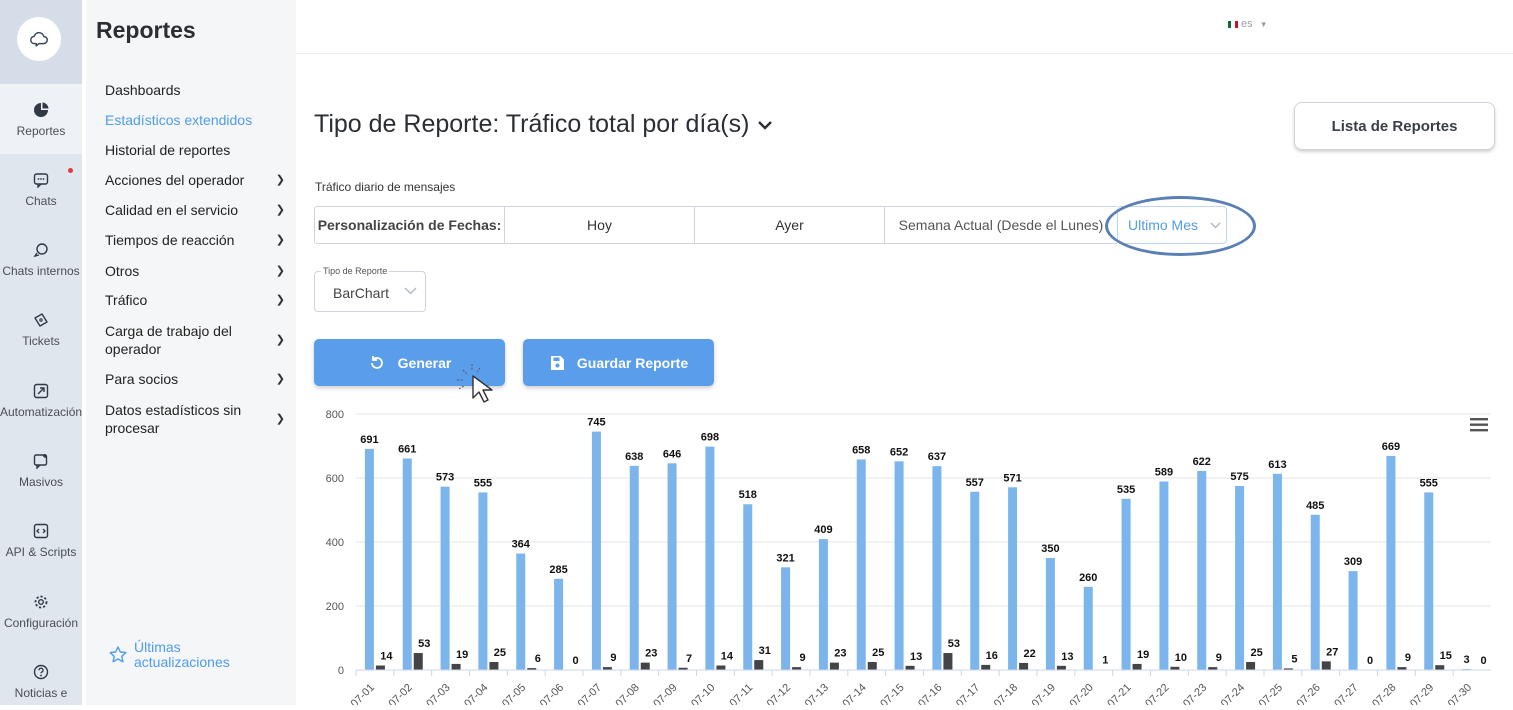 The image size is (1513, 710). What do you see at coordinates (703, 693) in the screenshot?
I see `x-tick-label: 07-10` at bounding box center [703, 693].